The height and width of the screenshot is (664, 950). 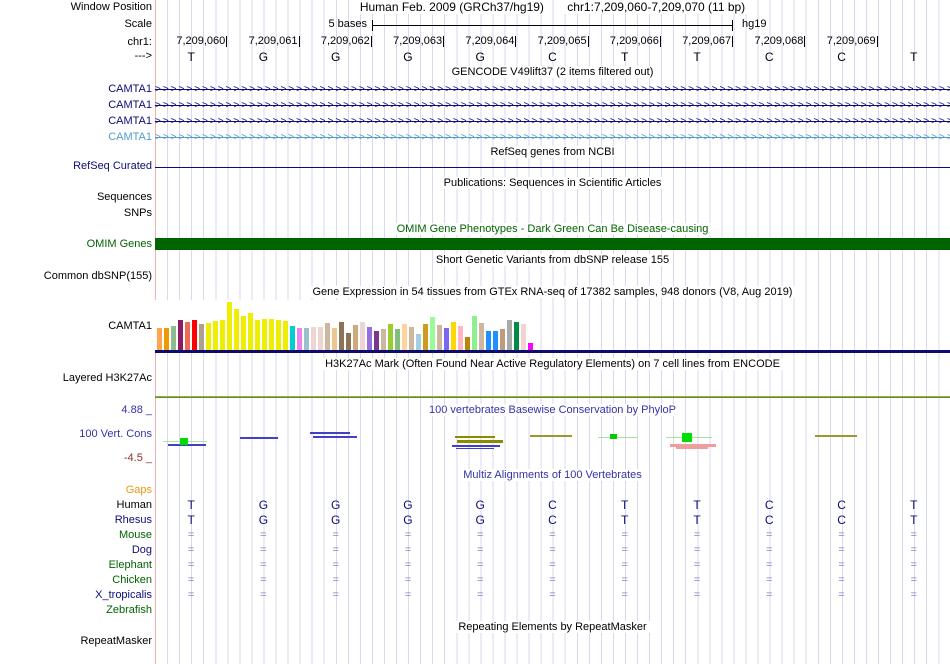 What do you see at coordinates (552, 580) in the screenshot?
I see `alignment-row-chicken: = = = = = = = = = = =` at bounding box center [552, 580].